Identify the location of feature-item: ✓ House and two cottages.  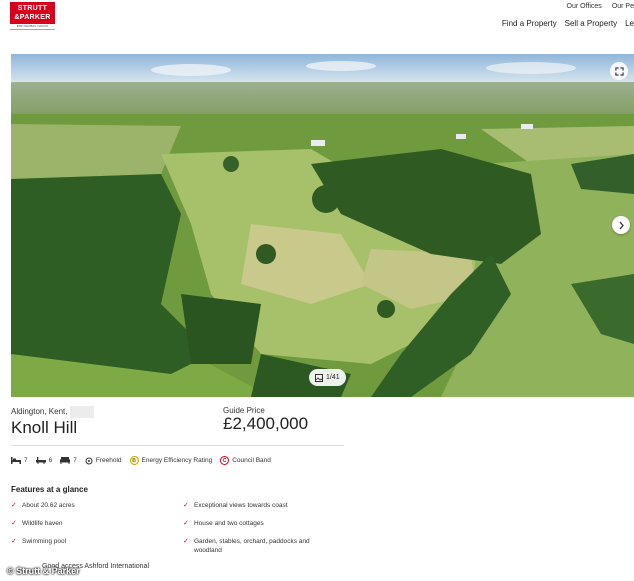
(258, 523).